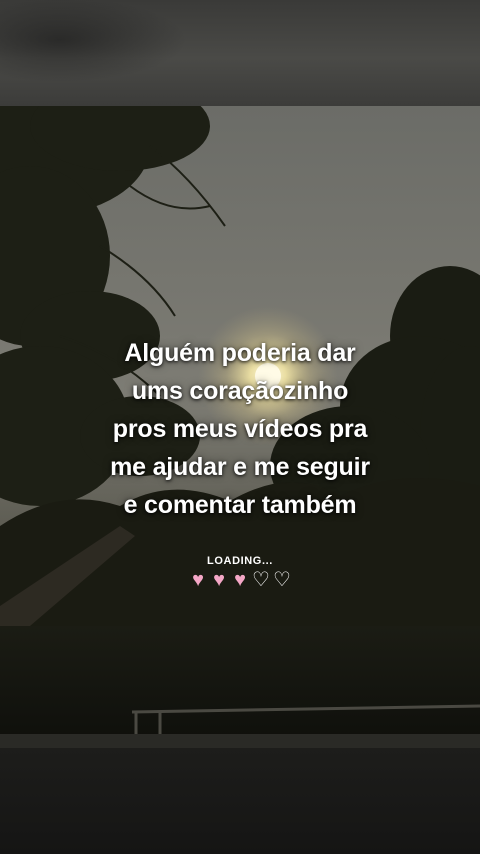 This screenshot has width=480, height=854. I want to click on blurred-background-top, so click(240, 53).